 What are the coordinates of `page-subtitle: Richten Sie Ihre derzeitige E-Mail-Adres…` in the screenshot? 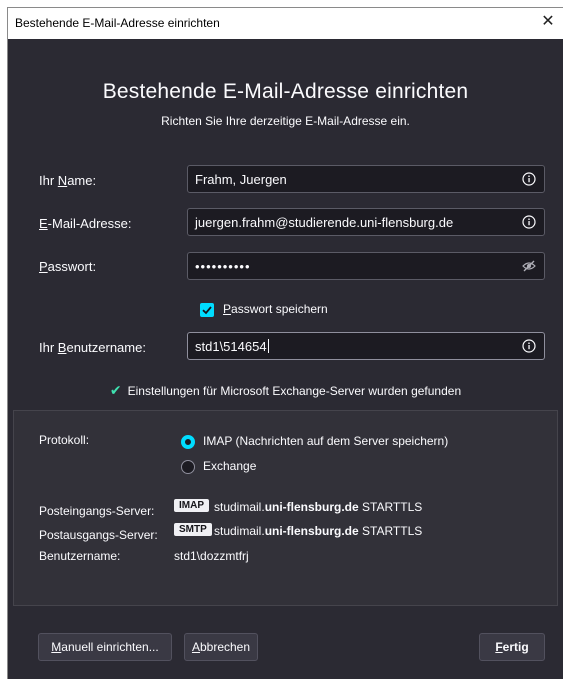 It's located at (285, 121).